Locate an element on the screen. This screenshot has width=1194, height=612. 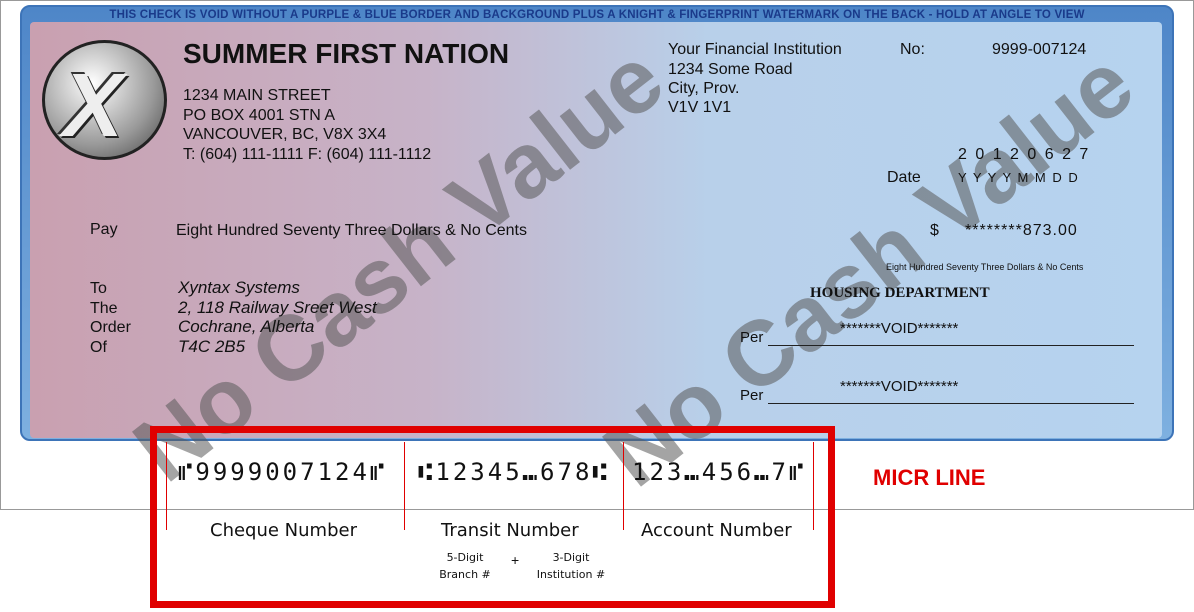
pay-label: Pay is located at coordinates (104, 229).